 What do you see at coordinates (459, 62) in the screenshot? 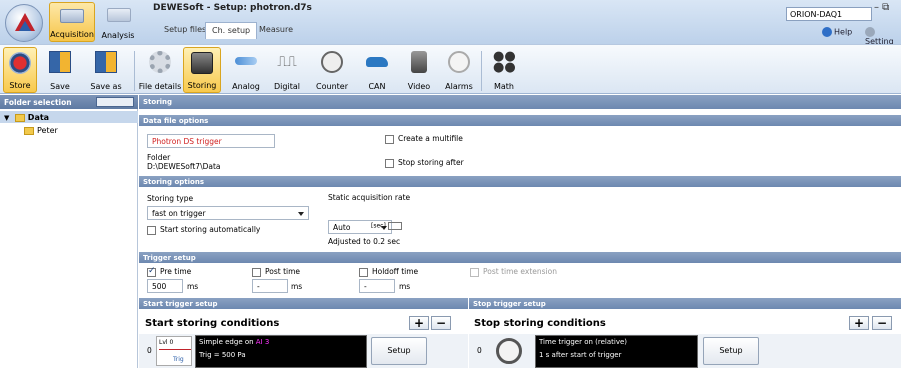
I see `alarm-clock-icon` at bounding box center [459, 62].